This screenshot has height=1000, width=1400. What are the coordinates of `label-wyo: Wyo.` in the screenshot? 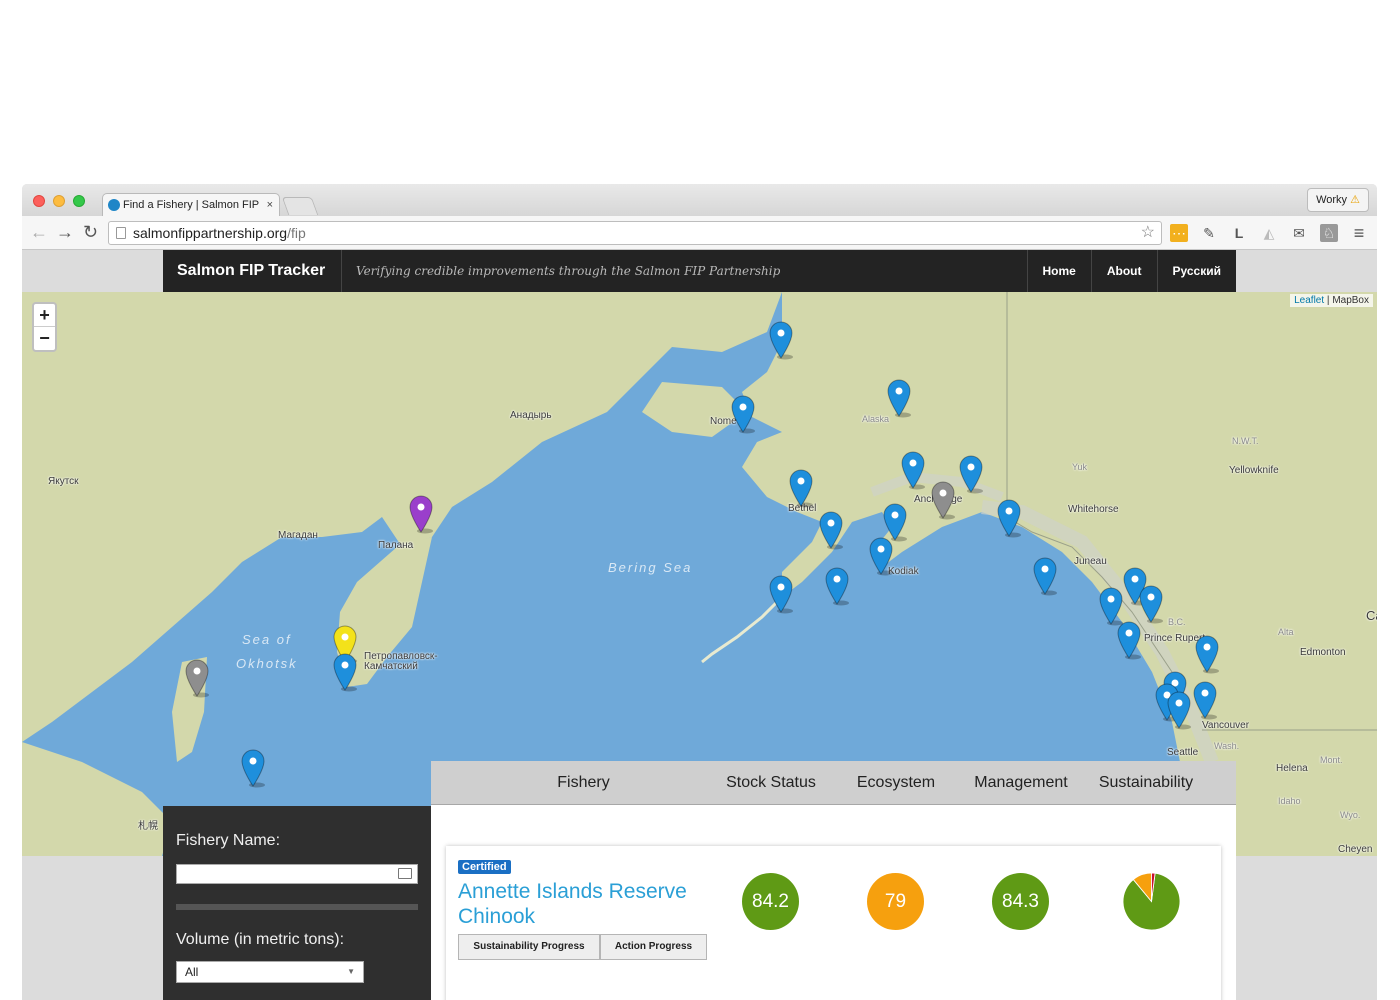 It's located at (1350, 815).